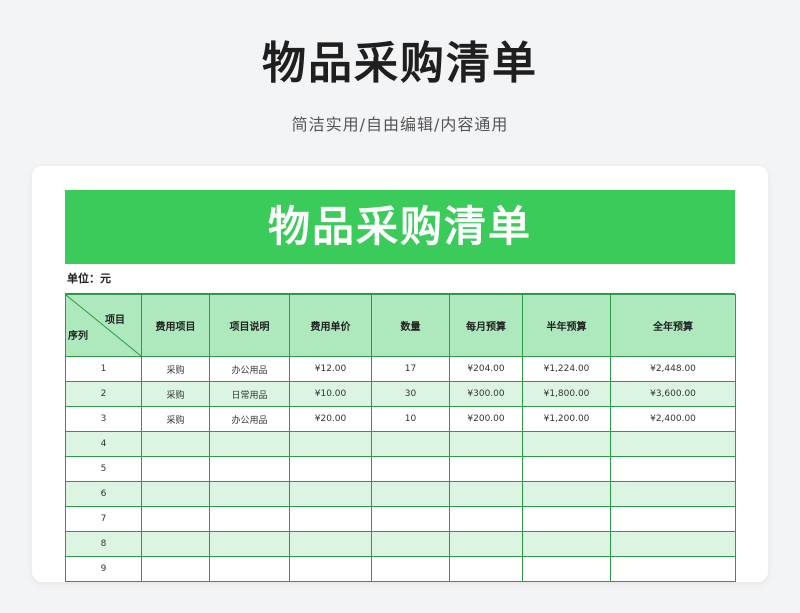  Describe the element at coordinates (330, 394) in the screenshot. I see `cell-unit-price: ¥10.00` at that location.